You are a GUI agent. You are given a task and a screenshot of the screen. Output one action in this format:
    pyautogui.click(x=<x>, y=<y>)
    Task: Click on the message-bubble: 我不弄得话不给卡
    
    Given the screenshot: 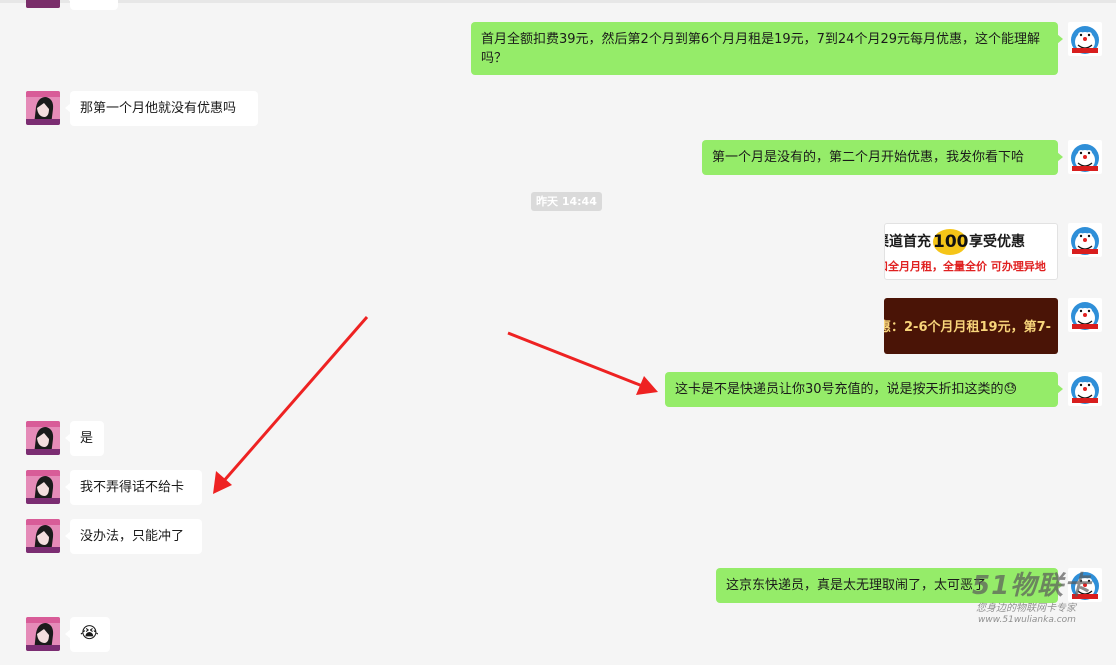 What is the action you would take?
    pyautogui.click(x=133, y=487)
    